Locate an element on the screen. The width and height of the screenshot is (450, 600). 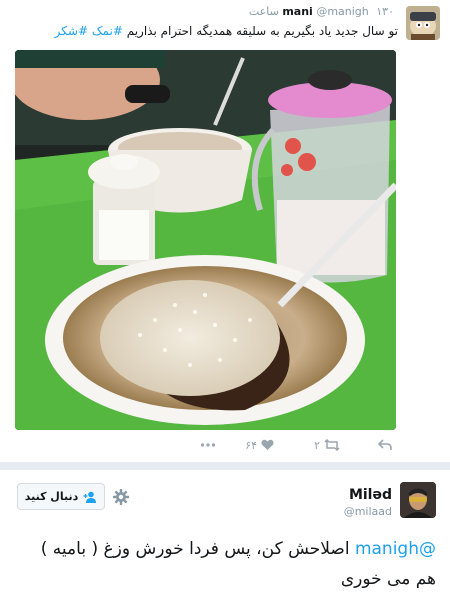
heart-icon is located at coordinates (267, 444).